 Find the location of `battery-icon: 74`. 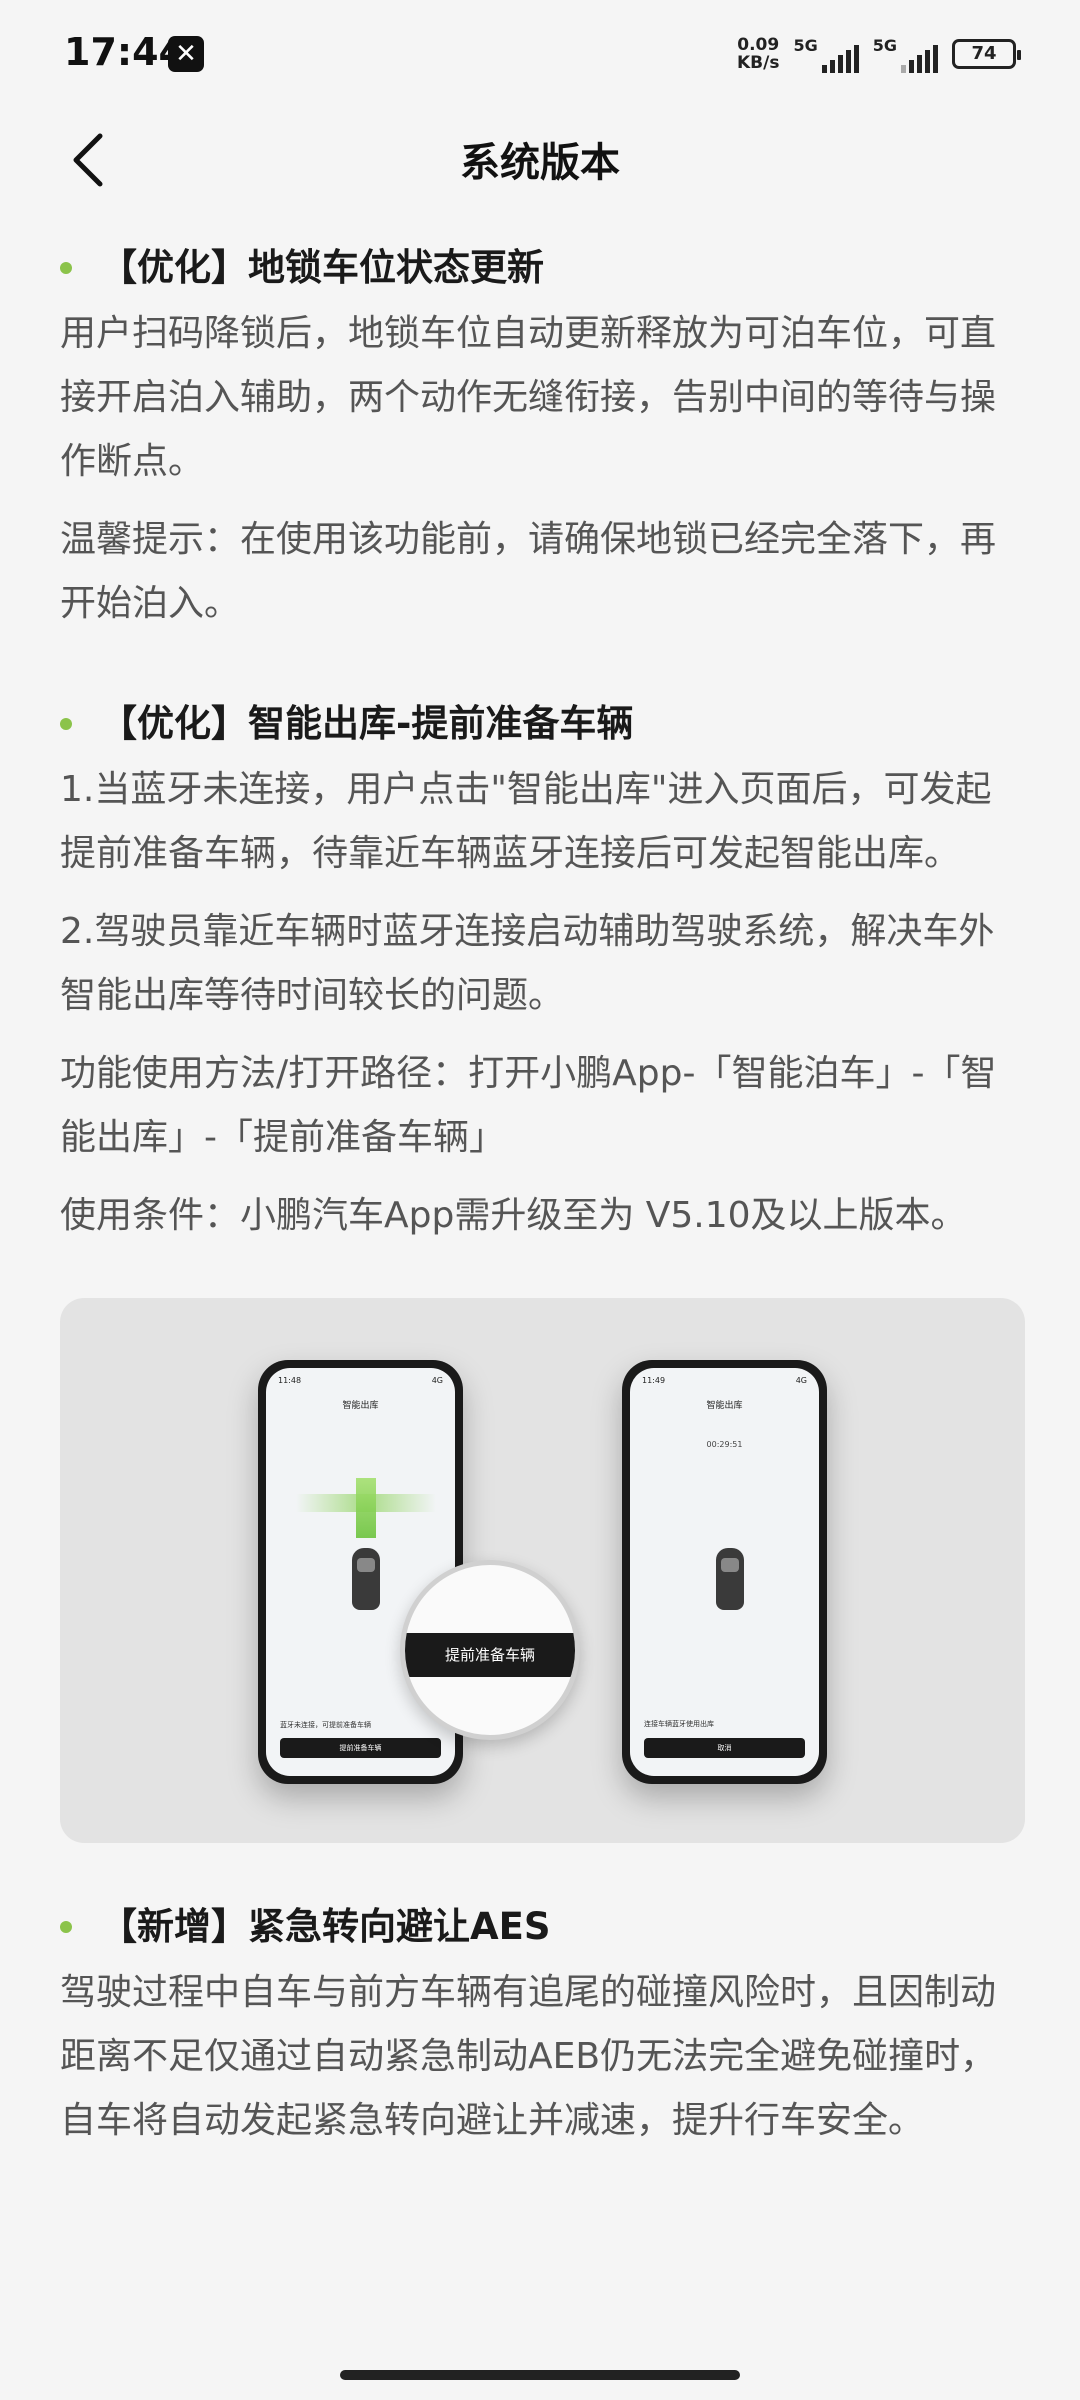

battery-icon: 74 is located at coordinates (986, 54).